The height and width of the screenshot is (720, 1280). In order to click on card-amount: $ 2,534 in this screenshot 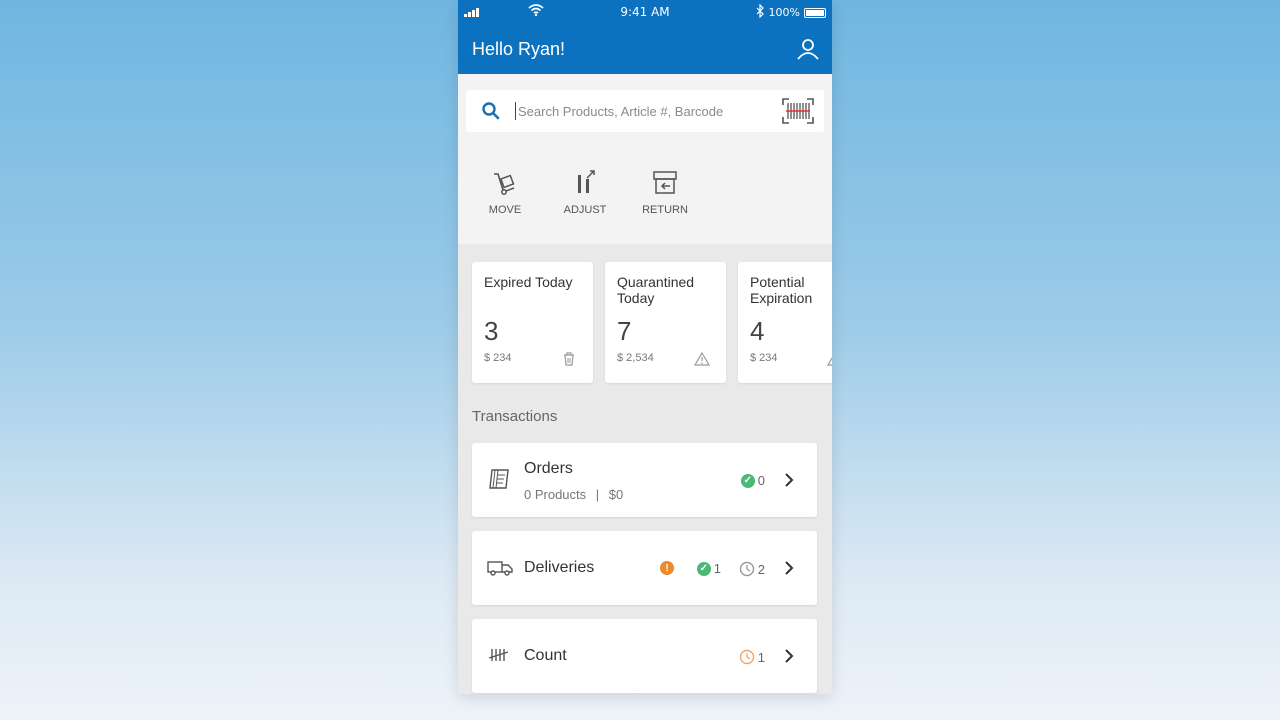, I will do `click(635, 358)`.